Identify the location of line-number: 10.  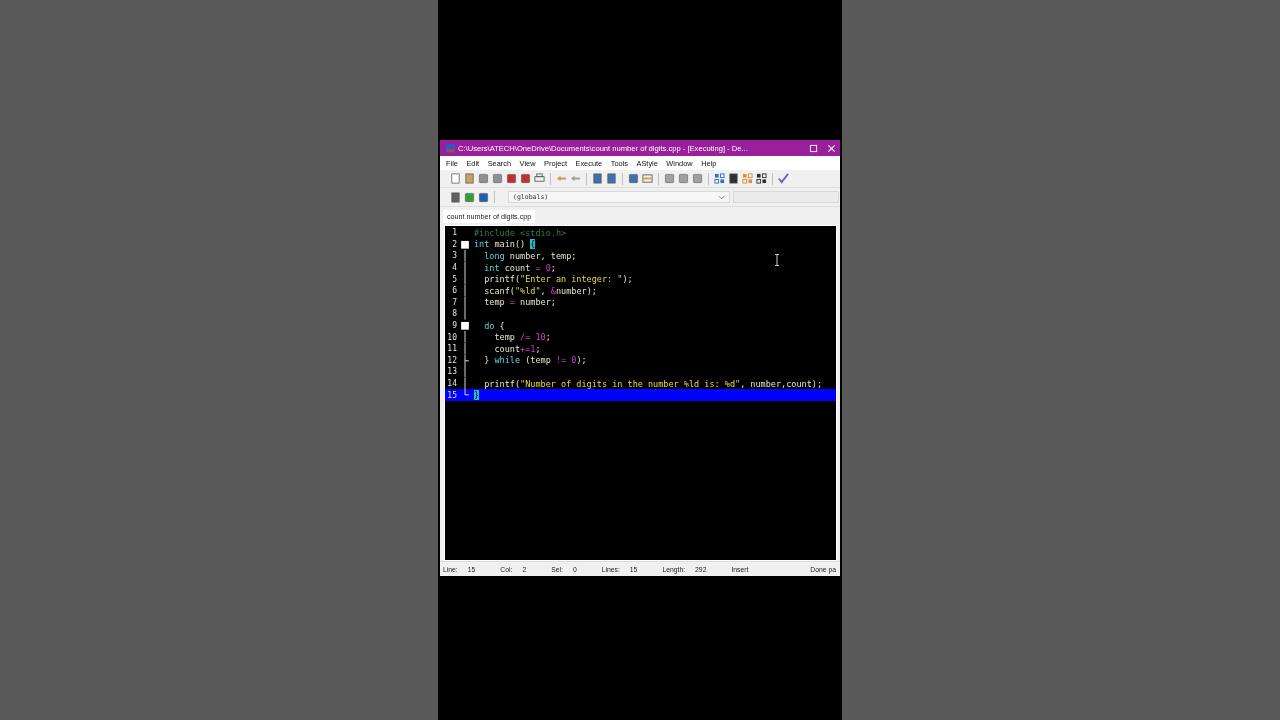
(451, 337).